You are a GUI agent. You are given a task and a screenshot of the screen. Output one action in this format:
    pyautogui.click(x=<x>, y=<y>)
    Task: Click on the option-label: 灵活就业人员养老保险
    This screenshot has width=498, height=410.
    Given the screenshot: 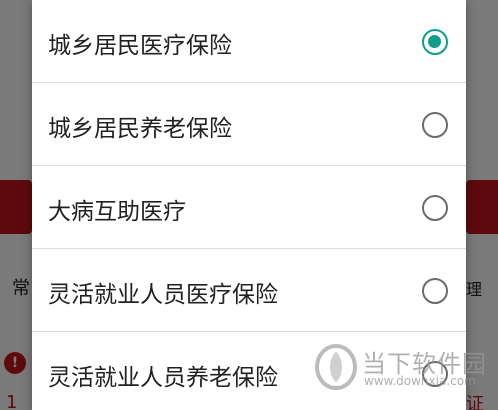 What is the action you would take?
    pyautogui.click(x=163, y=378)
    